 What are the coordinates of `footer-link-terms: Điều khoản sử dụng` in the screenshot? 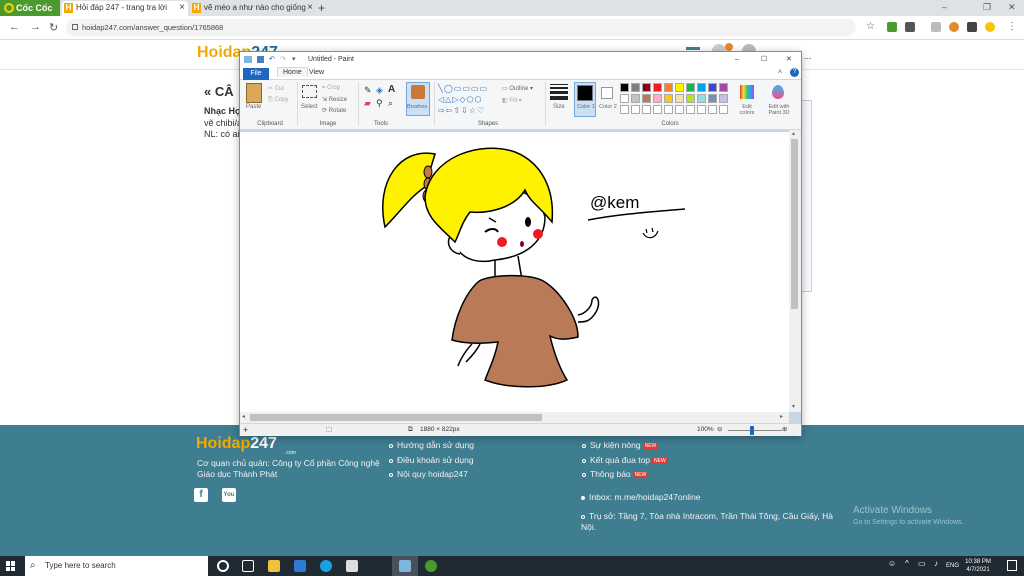 It's located at (431, 460).